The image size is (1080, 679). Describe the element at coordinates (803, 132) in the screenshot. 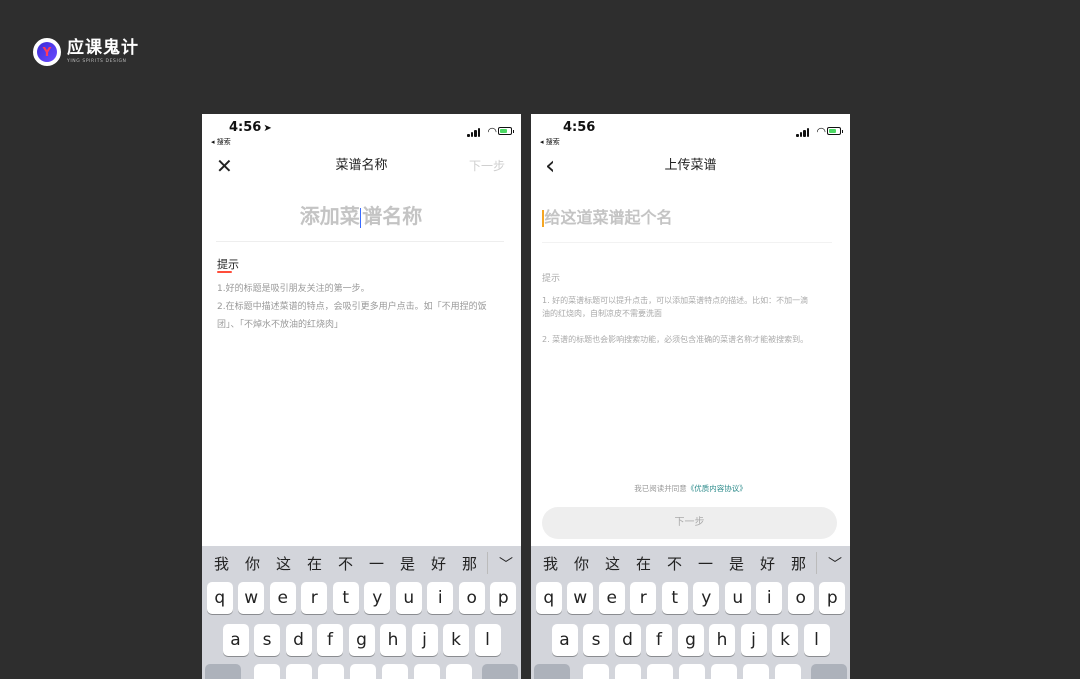

I see `signal-icon` at that location.